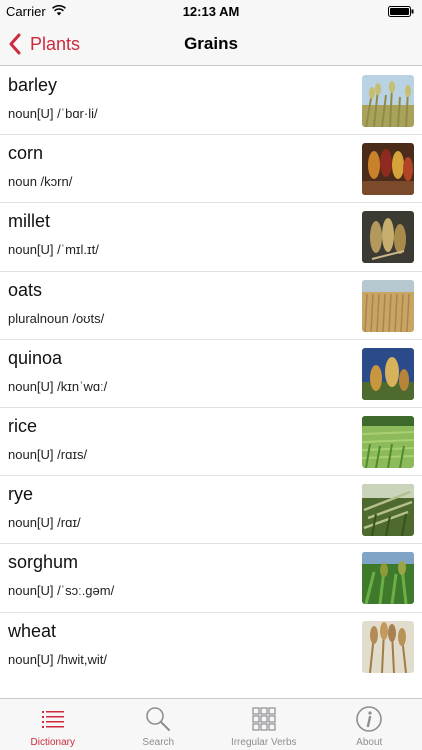  Describe the element at coordinates (388, 646) in the screenshot. I see `wheat-thumbnail` at that location.